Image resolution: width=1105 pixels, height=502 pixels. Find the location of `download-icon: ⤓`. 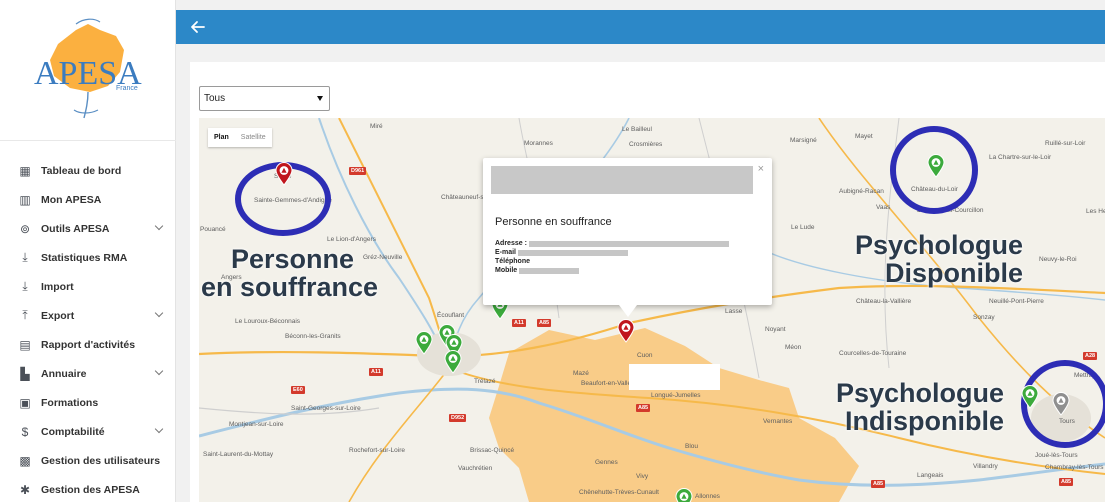

download-icon: ⤓ is located at coordinates (25, 257).